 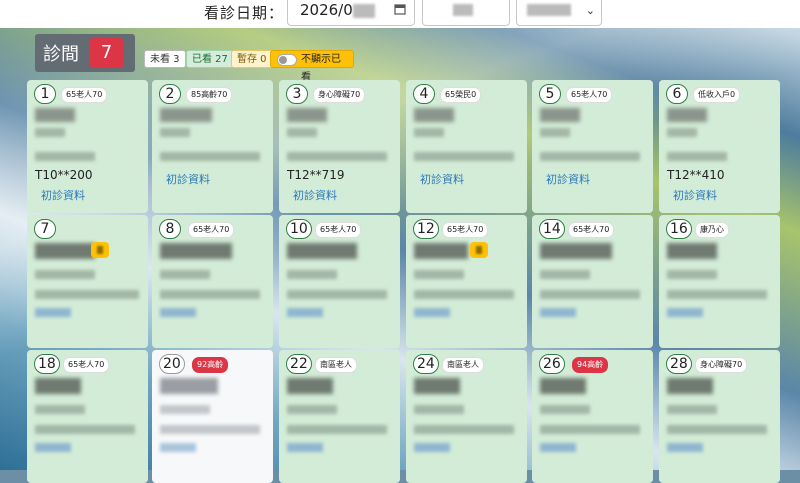 I want to click on queue-number: 3, so click(x=297, y=94).